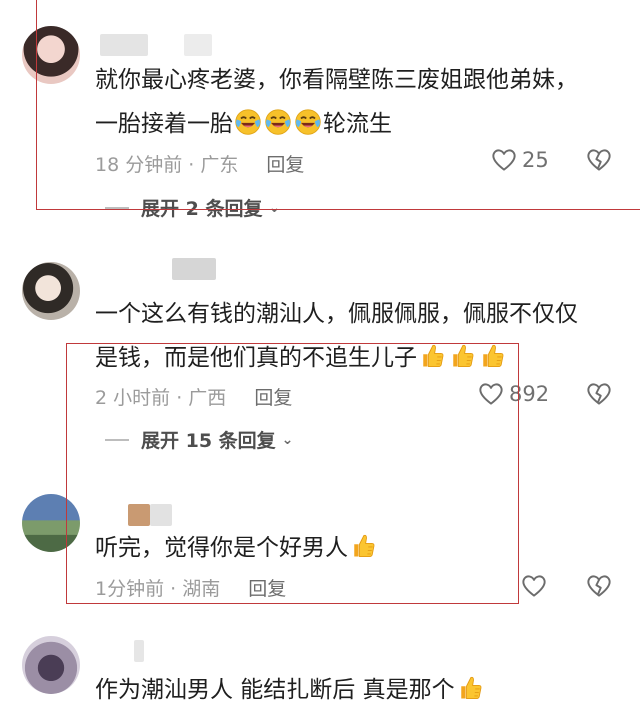 The width and height of the screenshot is (640, 712). I want to click on comment-time: 2 小时前, so click(133, 398).